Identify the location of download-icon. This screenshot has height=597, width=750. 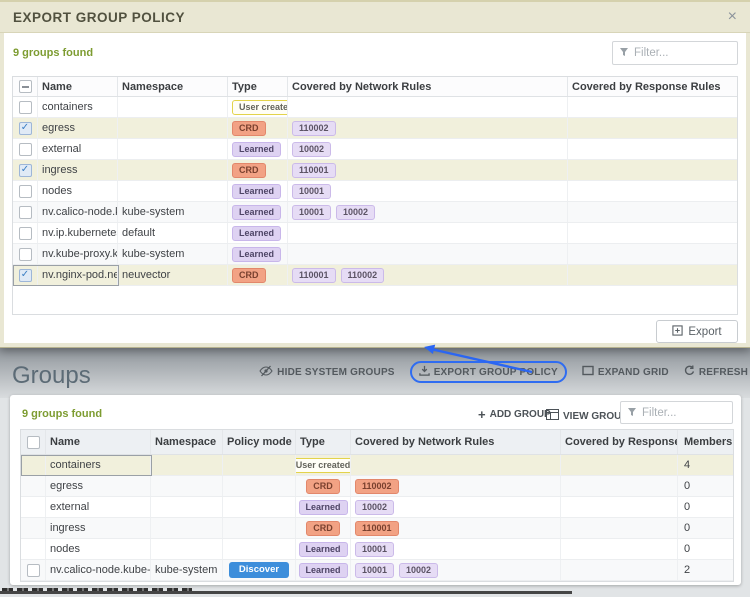
(424, 372).